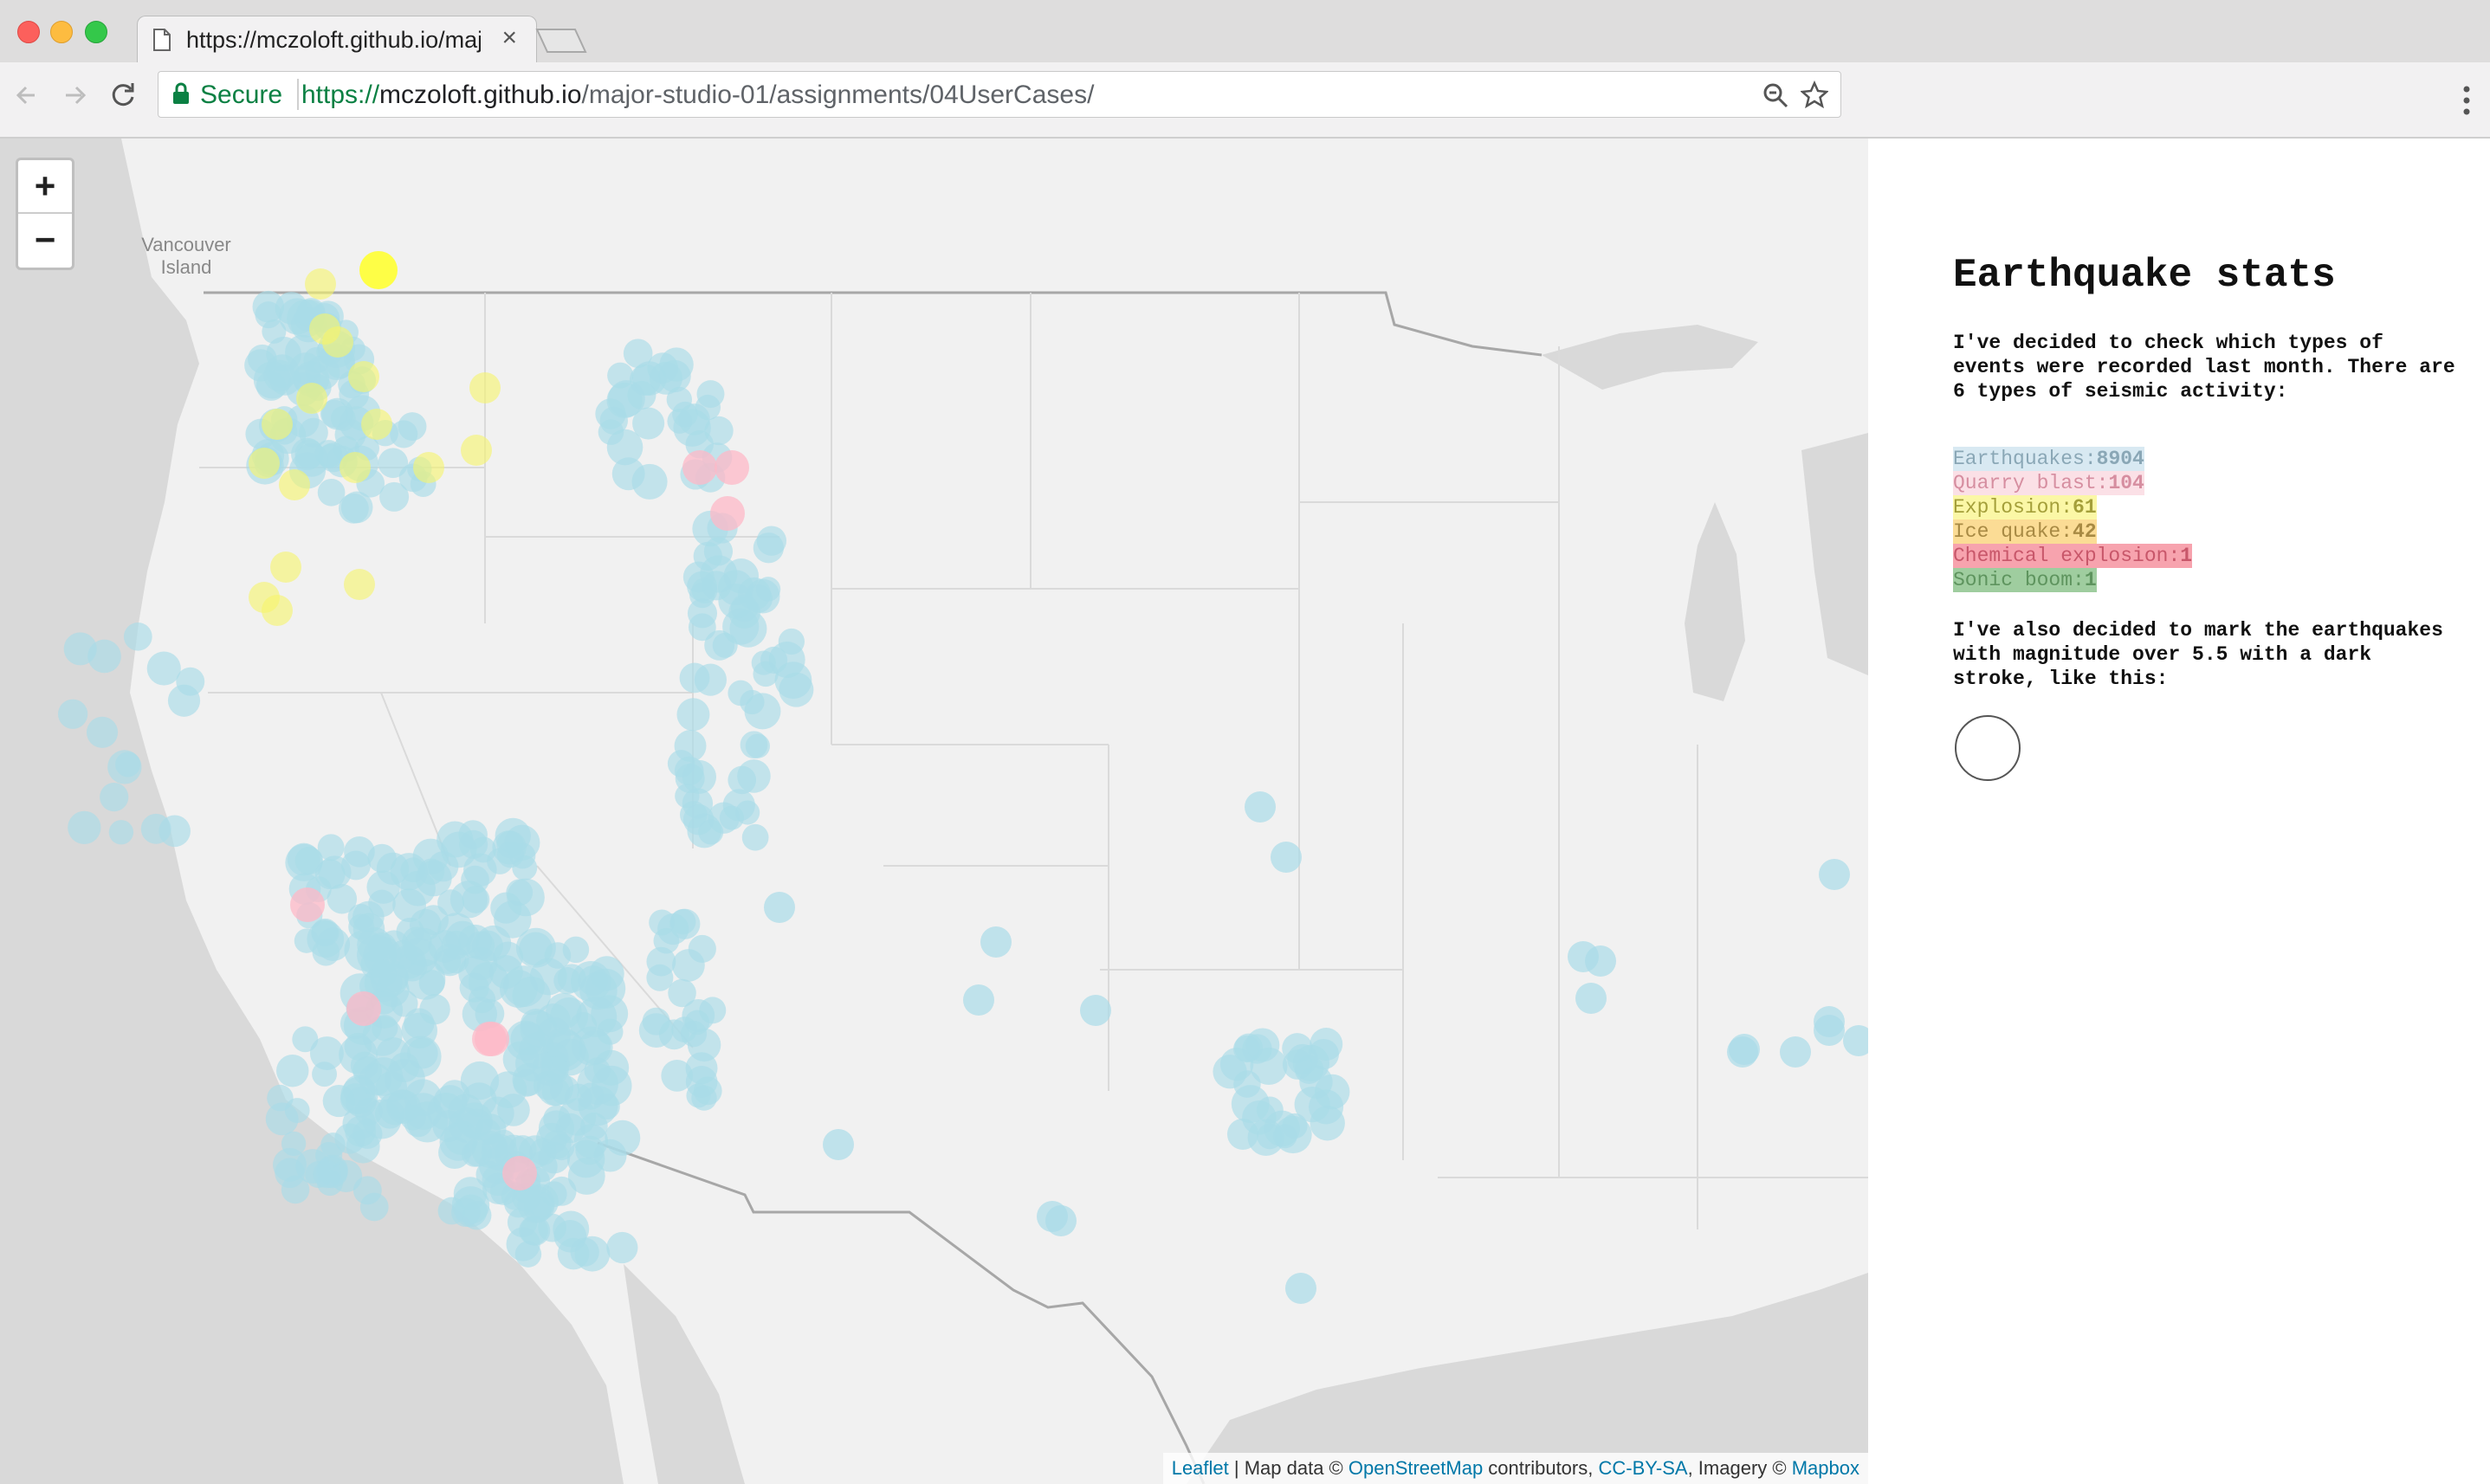 The height and width of the screenshot is (1484, 2490). I want to click on forward-arrow-icon, so click(74, 95).